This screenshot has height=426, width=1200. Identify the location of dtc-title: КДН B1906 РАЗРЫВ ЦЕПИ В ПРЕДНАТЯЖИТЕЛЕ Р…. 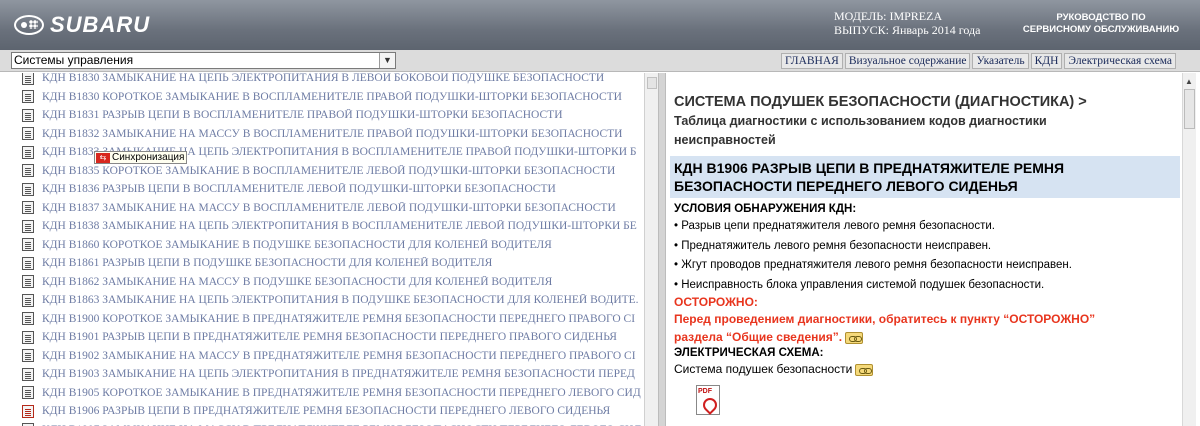
(925, 177).